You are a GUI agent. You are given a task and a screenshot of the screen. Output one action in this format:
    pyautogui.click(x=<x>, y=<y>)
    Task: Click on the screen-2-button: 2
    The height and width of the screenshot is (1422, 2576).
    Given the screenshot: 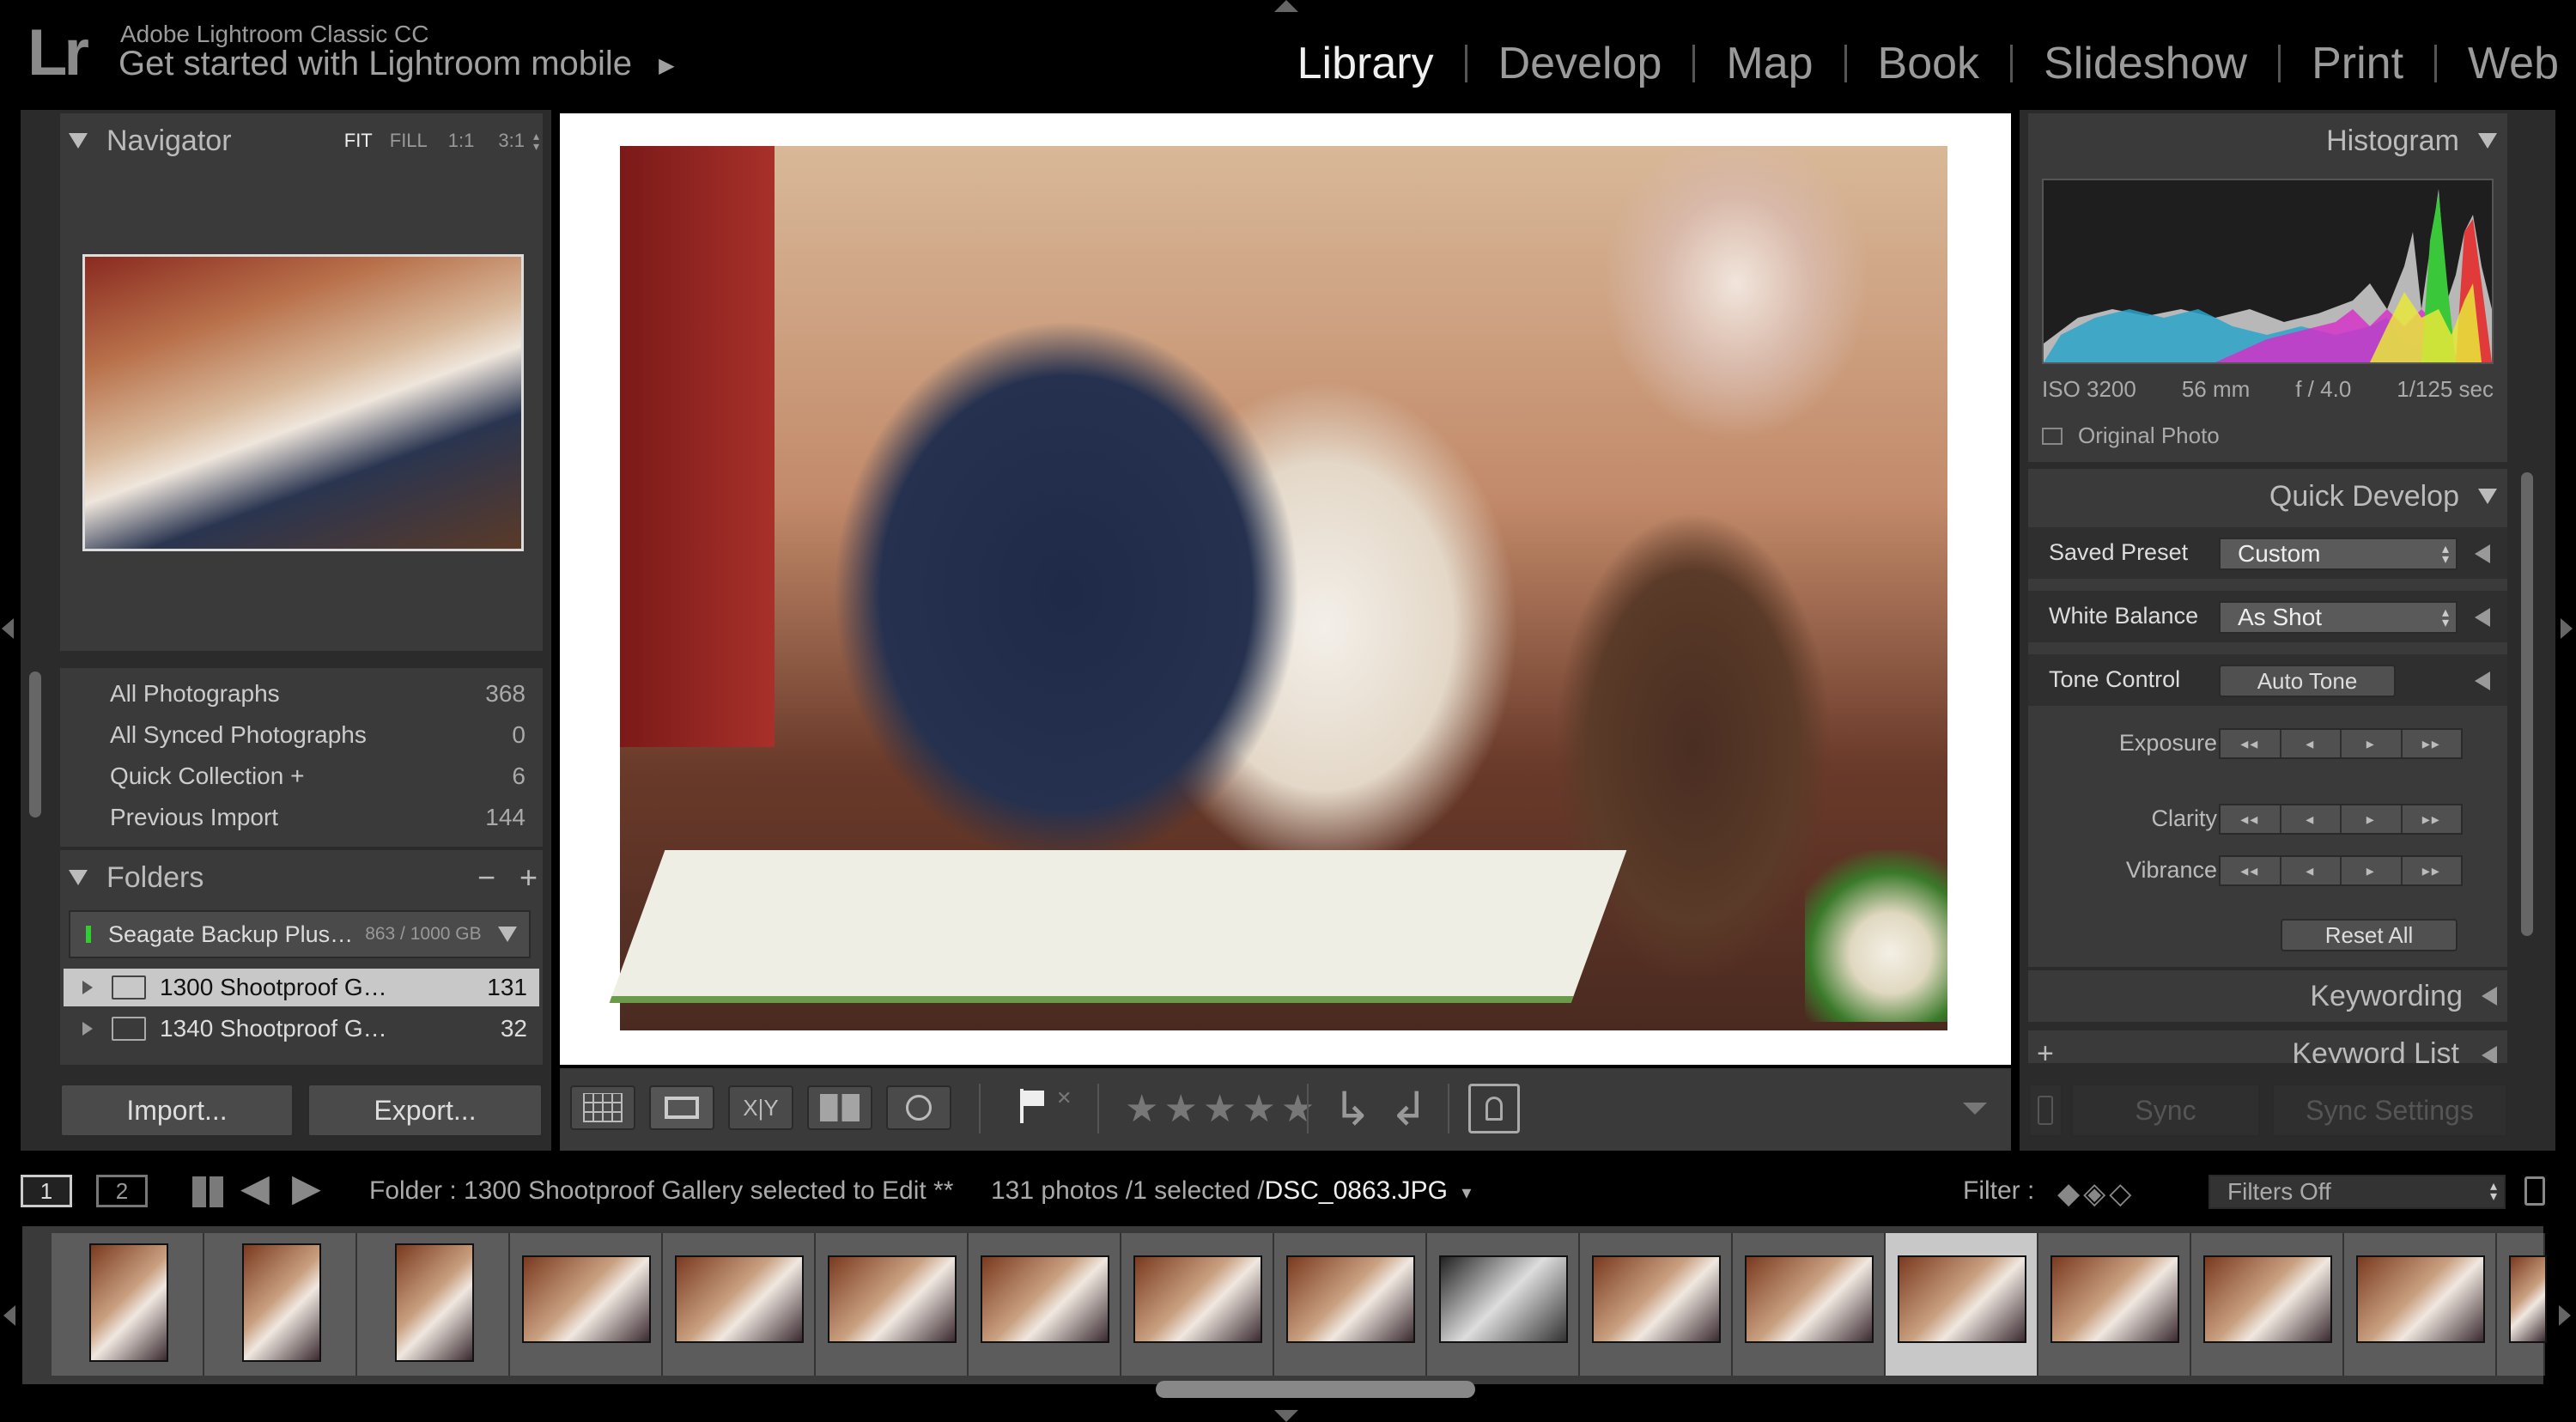 What is the action you would take?
    pyautogui.click(x=122, y=1191)
    